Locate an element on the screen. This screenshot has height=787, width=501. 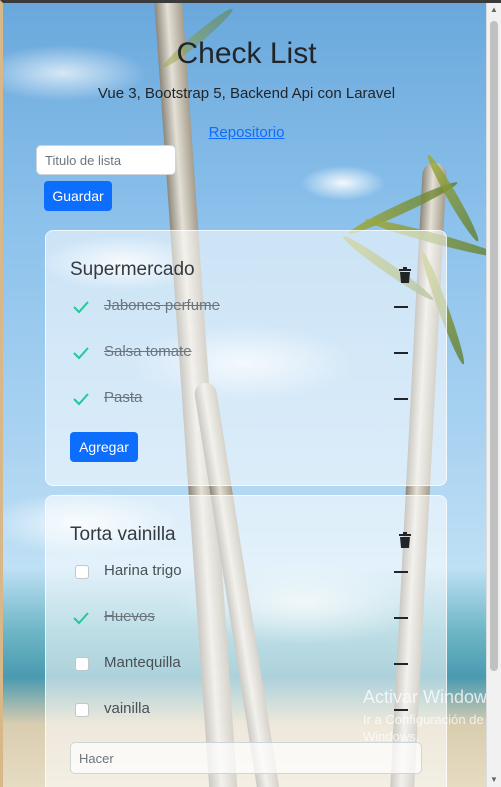
vertical-scrollbar: ▲ ▼ is located at coordinates (493, 395).